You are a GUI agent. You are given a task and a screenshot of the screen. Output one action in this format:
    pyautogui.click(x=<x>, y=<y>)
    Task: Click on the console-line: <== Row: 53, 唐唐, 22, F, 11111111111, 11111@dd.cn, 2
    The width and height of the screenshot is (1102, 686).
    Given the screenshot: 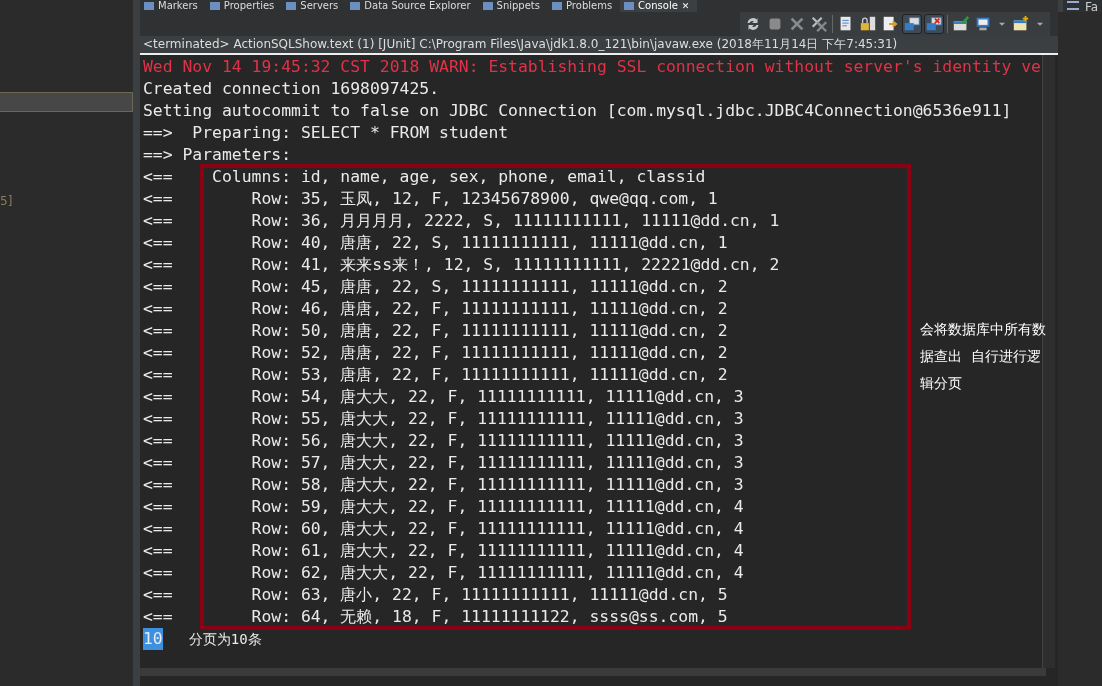 What is the action you would take?
    pyautogui.click(x=435, y=375)
    